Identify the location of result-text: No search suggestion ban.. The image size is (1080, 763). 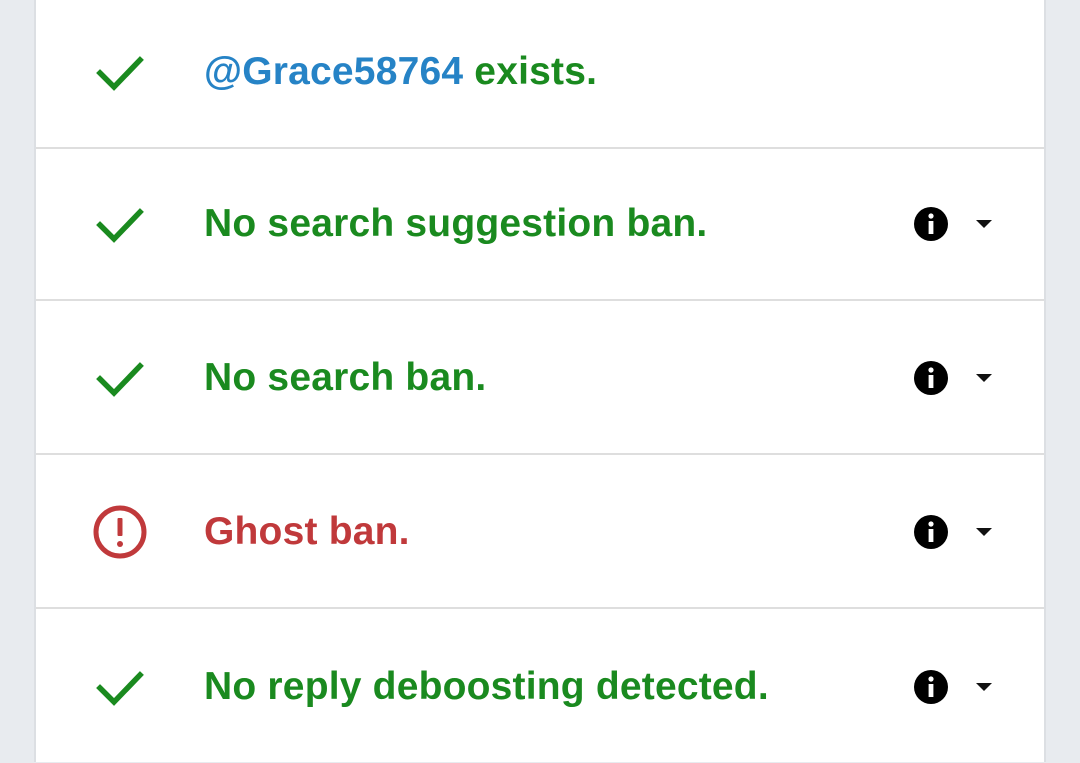
(456, 223).